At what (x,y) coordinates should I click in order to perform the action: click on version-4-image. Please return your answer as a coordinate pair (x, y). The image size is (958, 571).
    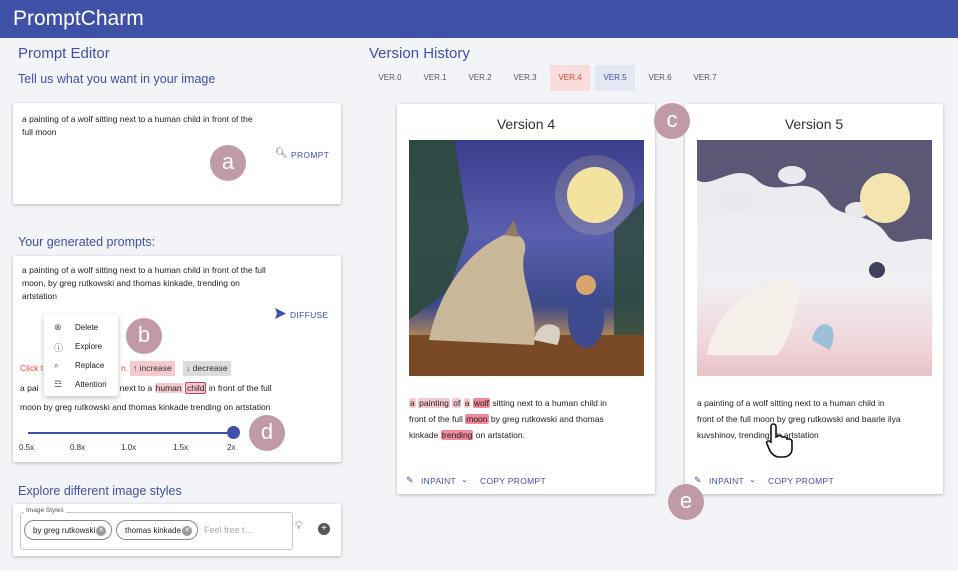
    Looking at the image, I should click on (526, 258).